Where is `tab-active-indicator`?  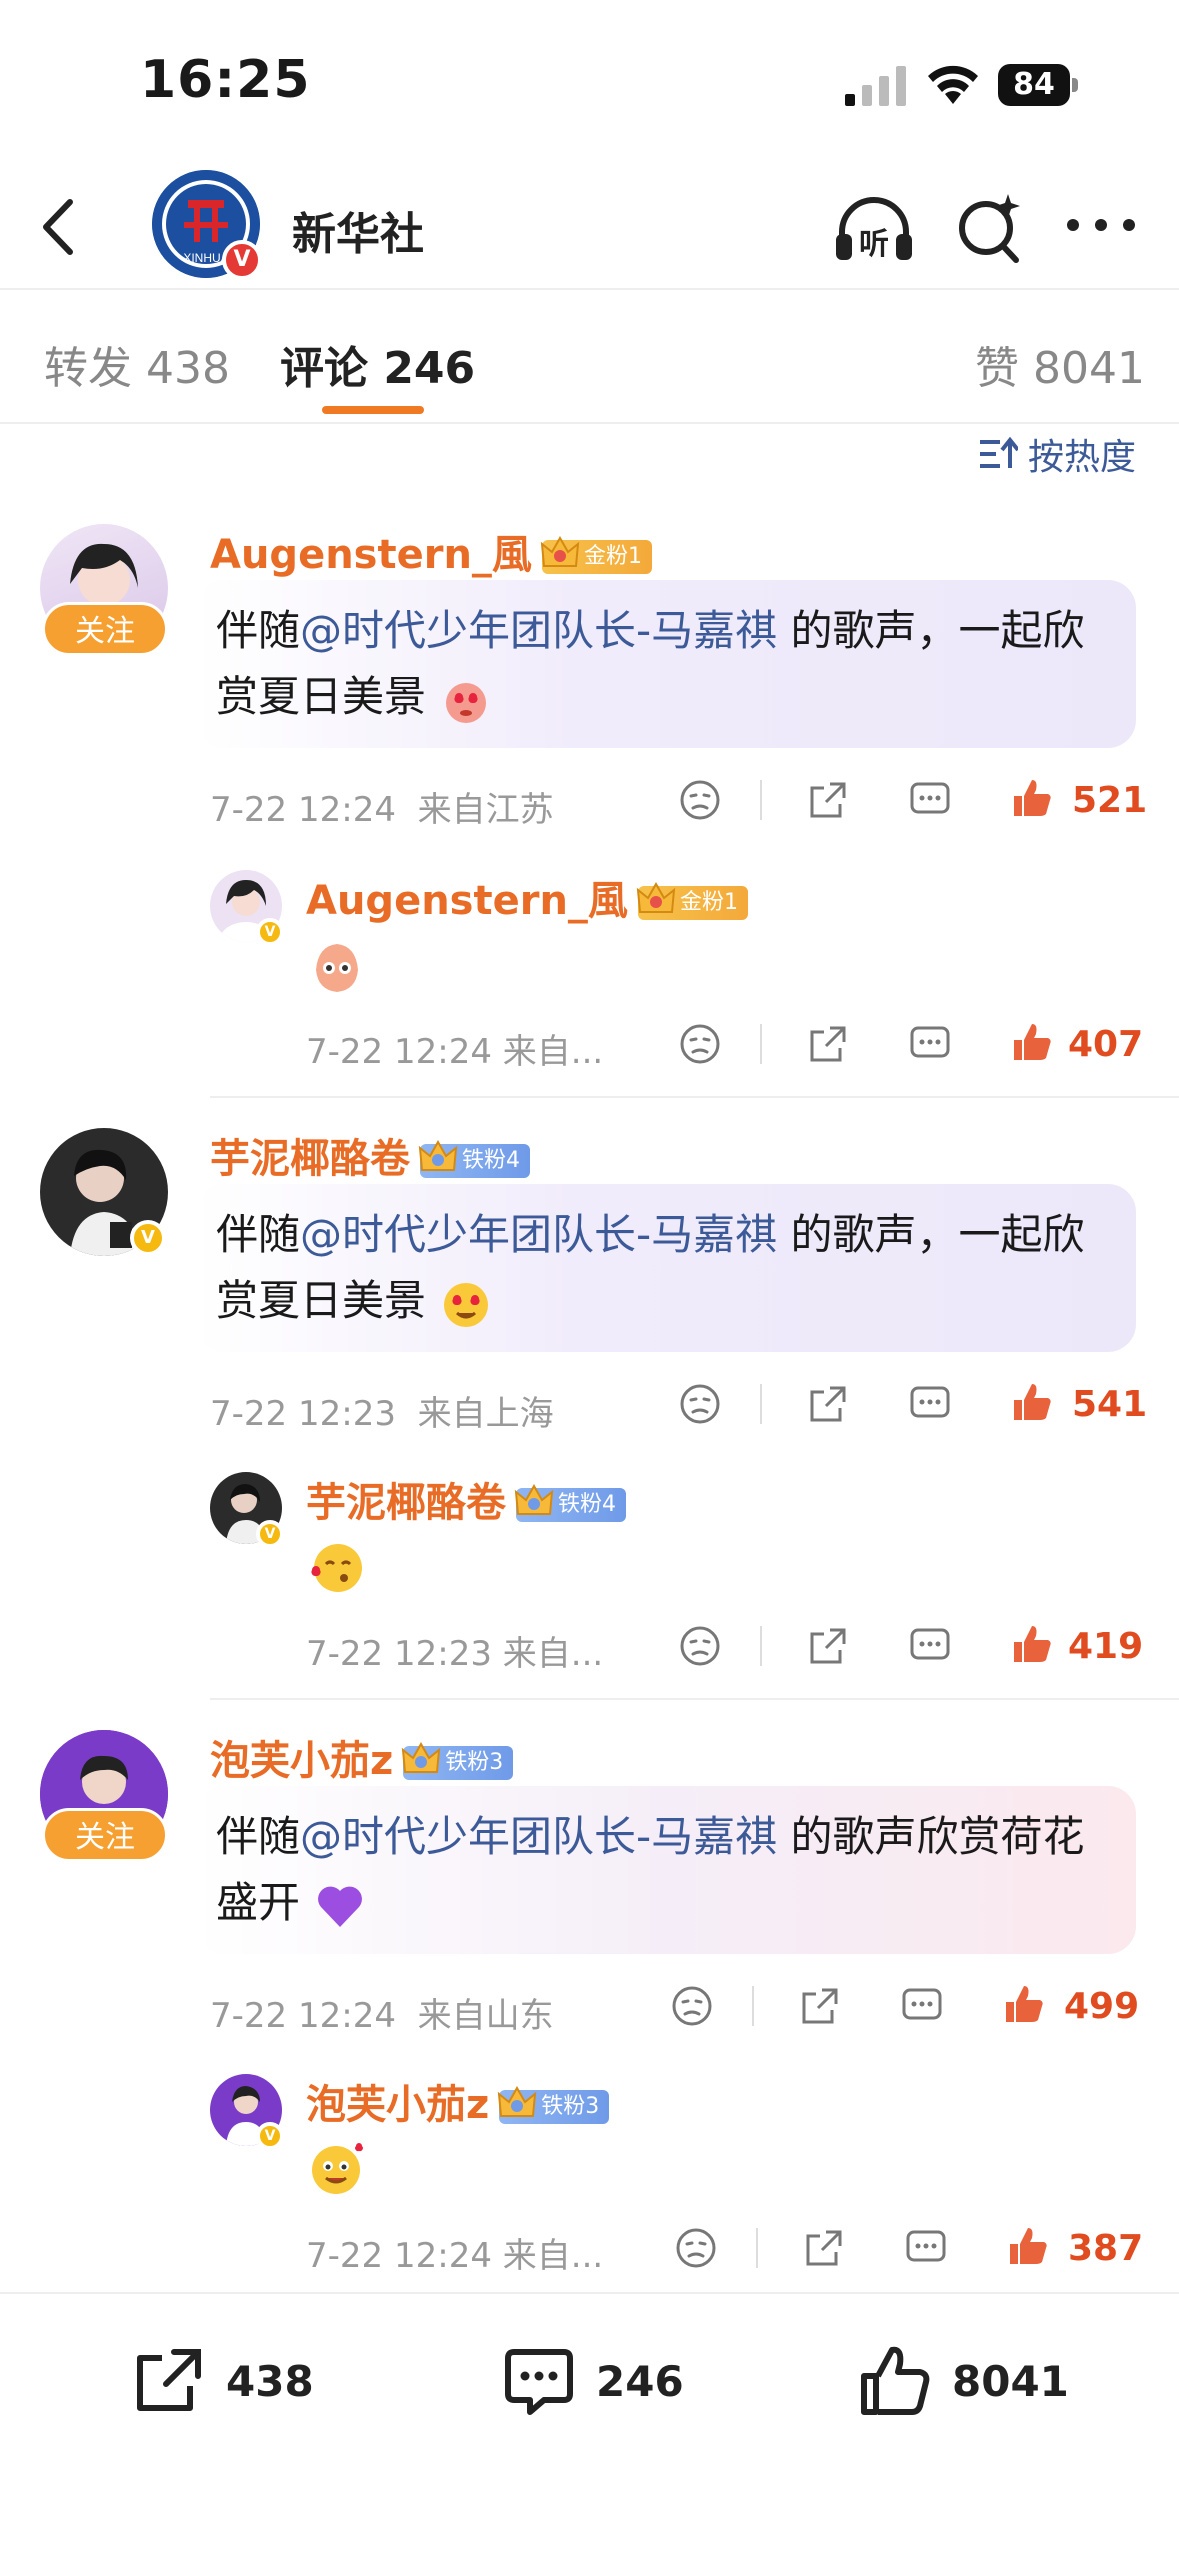
tab-active-indicator is located at coordinates (373, 410).